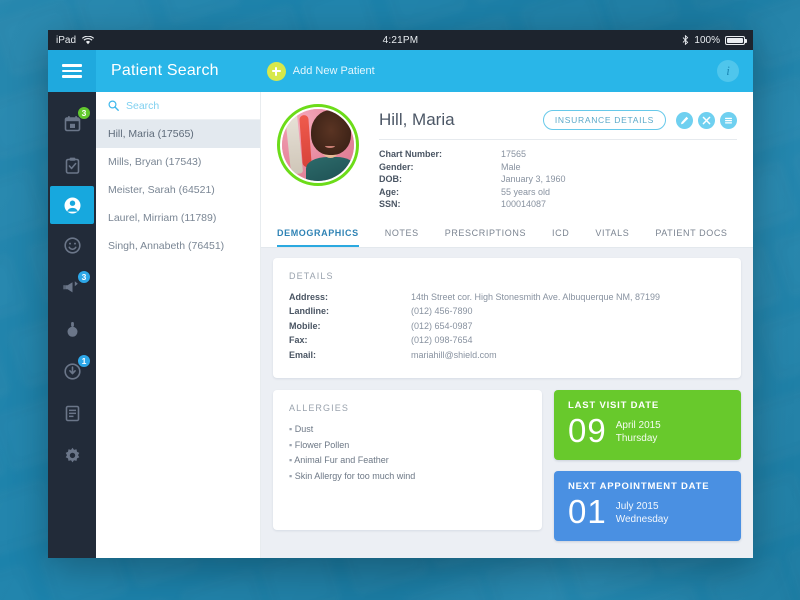  I want to click on clock-face-icon, so click(72, 245).